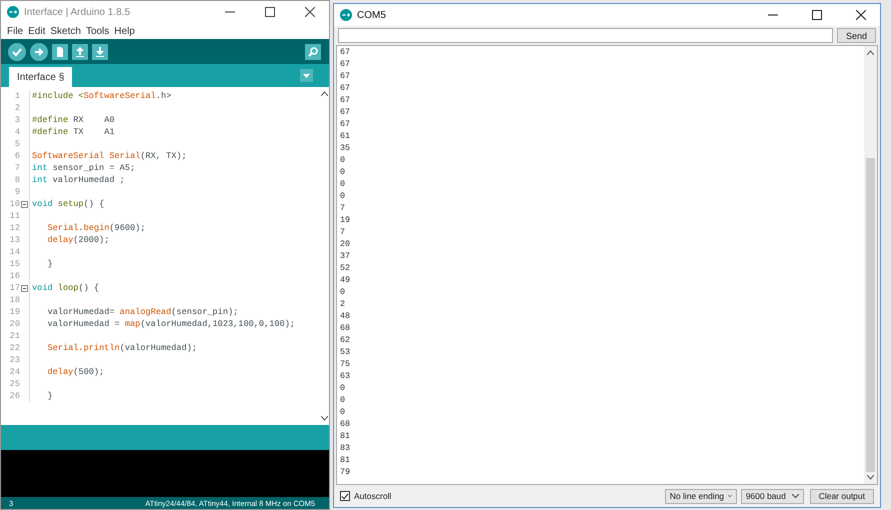 The width and height of the screenshot is (891, 510). I want to click on output-line: 2, so click(343, 304).